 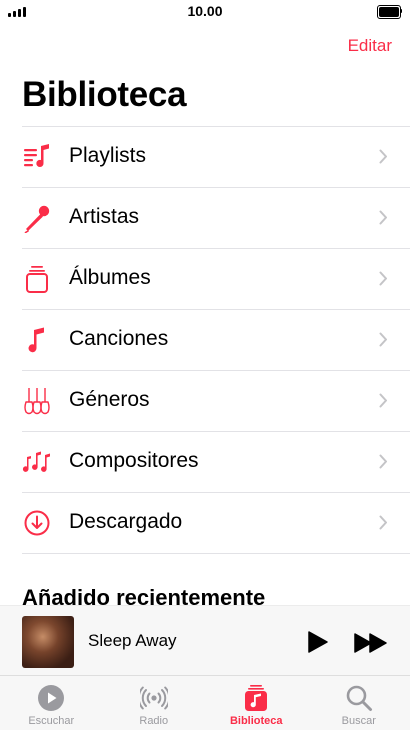 I want to click on menu-row-artists: Artistas, so click(x=205, y=217).